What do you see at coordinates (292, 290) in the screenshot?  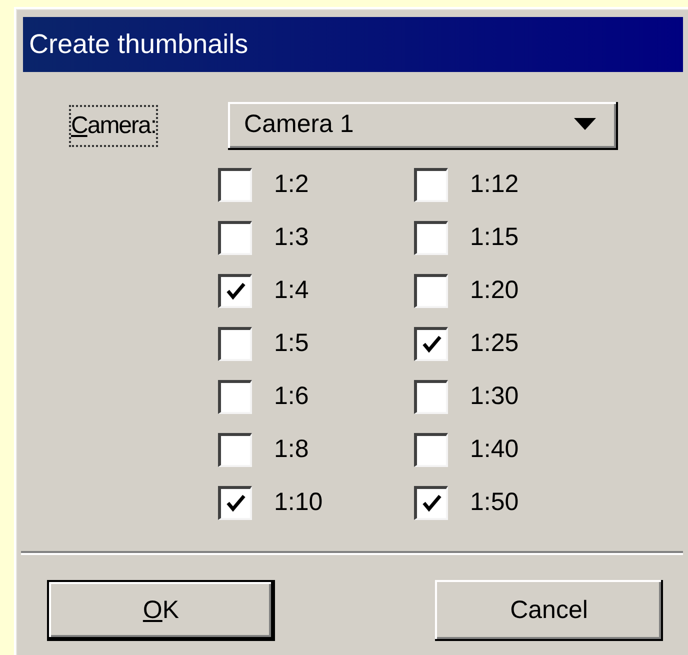 I see `checkbox-label: 1:4` at bounding box center [292, 290].